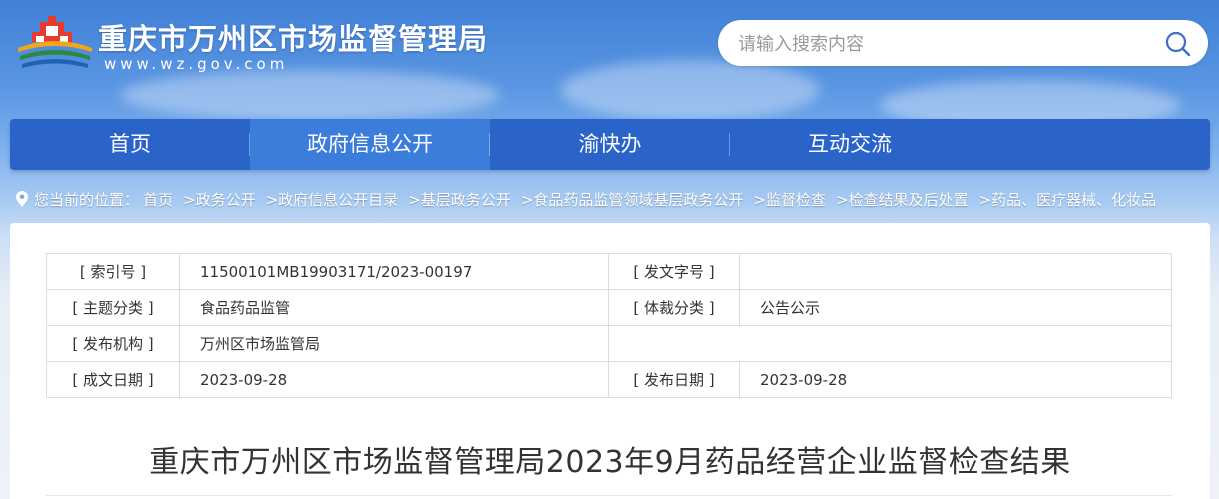  What do you see at coordinates (55, 43) in the screenshot?
I see `city-gate-logo-icon` at bounding box center [55, 43].